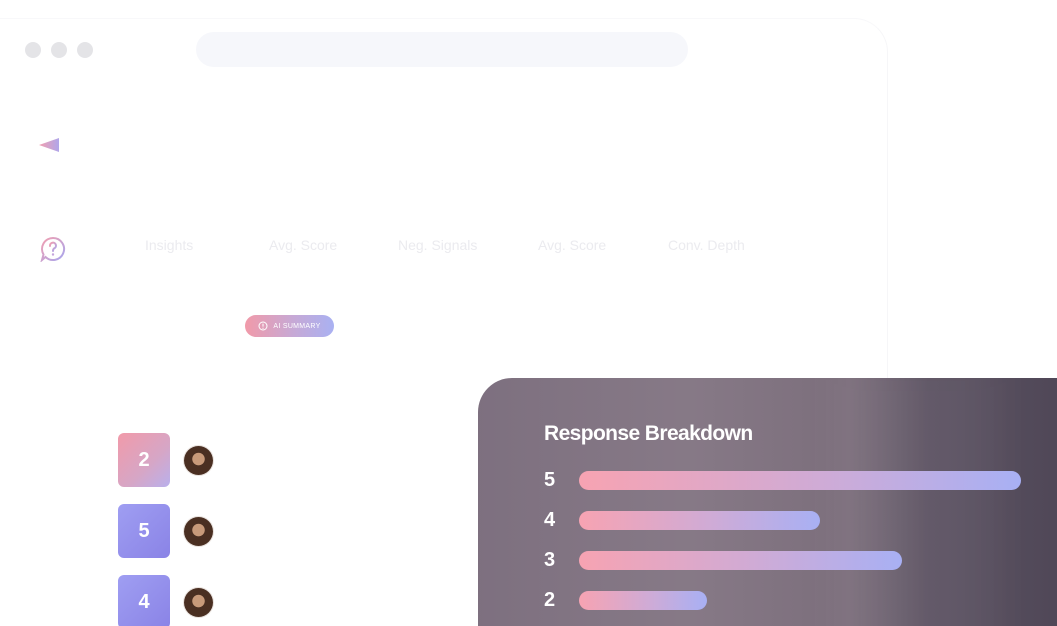 This screenshot has height=626, width=1057. Describe the element at coordinates (550, 480) in the screenshot. I see `breakdown-row-label: 5` at that location.